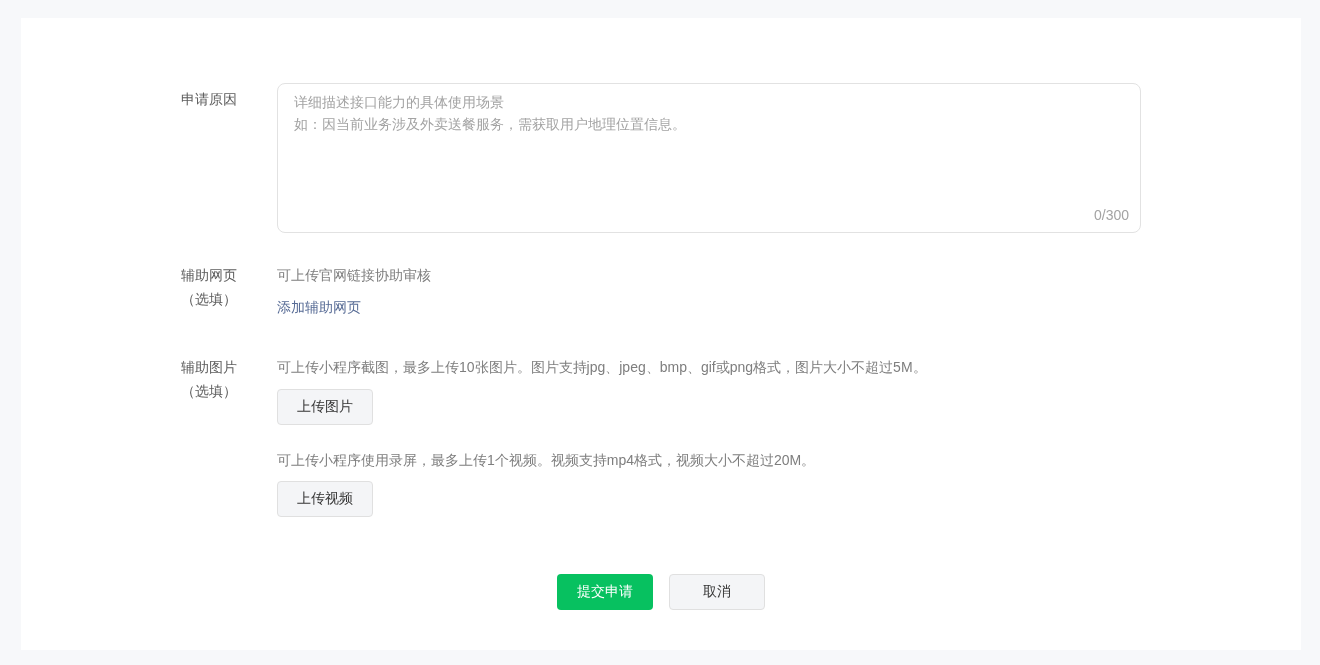  What do you see at coordinates (209, 367) in the screenshot?
I see `field-label: 辅助图片` at bounding box center [209, 367].